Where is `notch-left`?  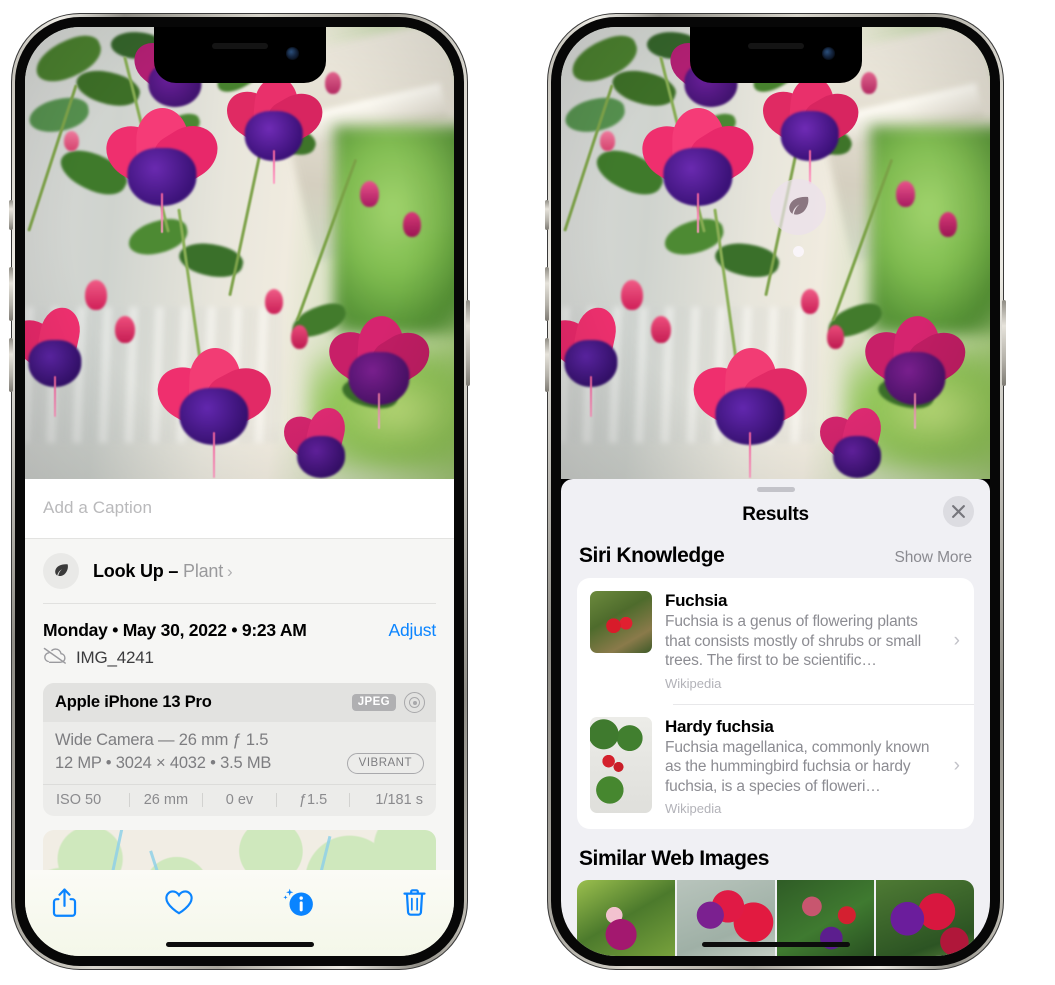
notch-left is located at coordinates (239, 55).